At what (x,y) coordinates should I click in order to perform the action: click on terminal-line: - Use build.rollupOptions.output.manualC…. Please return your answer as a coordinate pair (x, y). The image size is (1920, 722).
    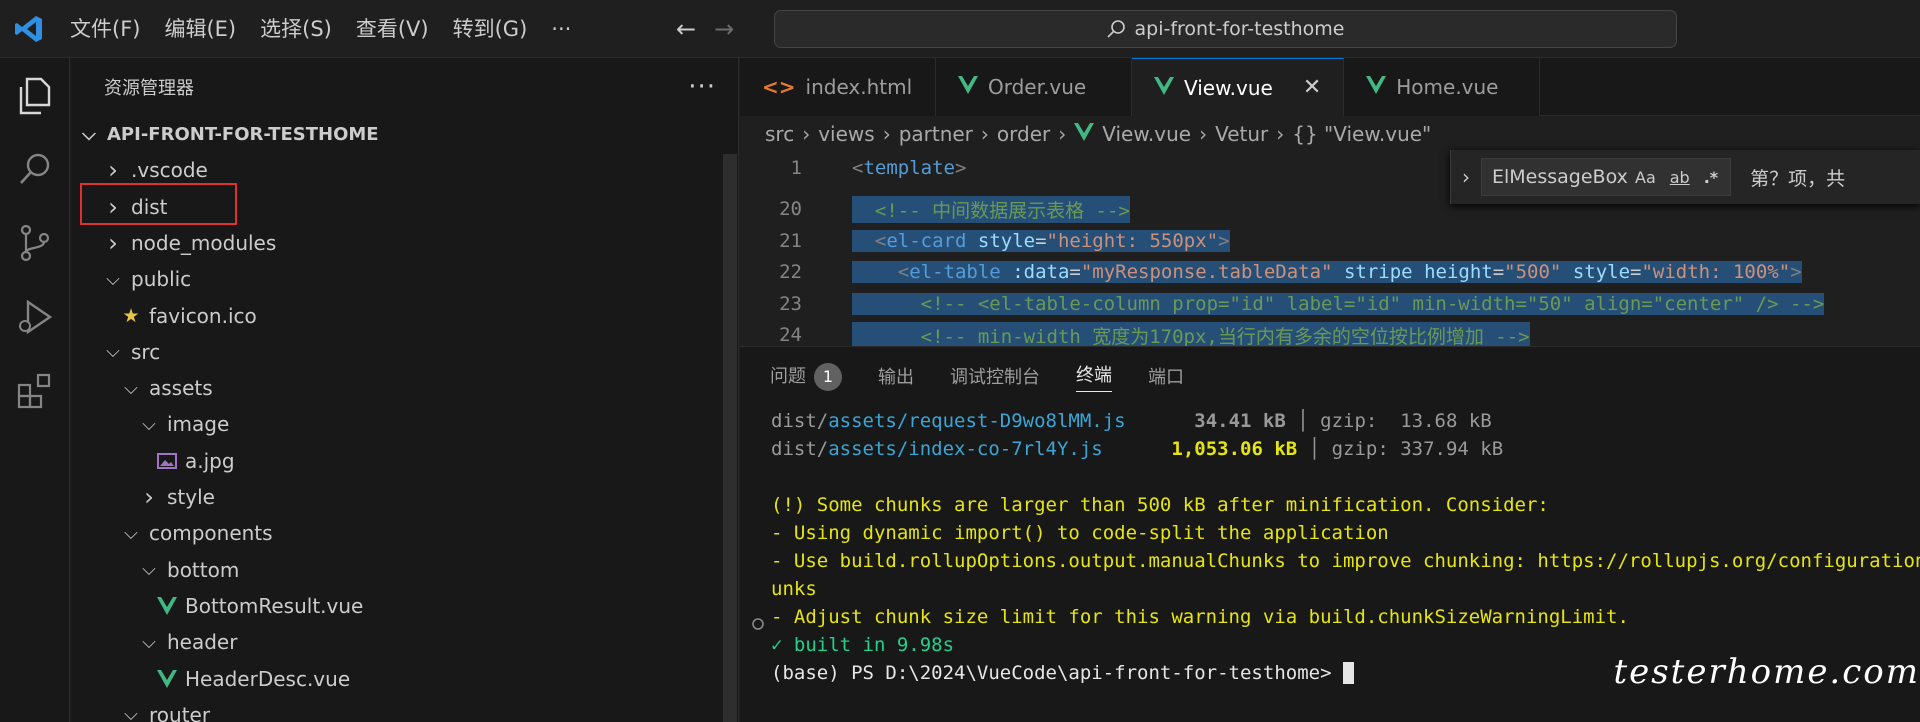
    Looking at the image, I should click on (1345, 561).